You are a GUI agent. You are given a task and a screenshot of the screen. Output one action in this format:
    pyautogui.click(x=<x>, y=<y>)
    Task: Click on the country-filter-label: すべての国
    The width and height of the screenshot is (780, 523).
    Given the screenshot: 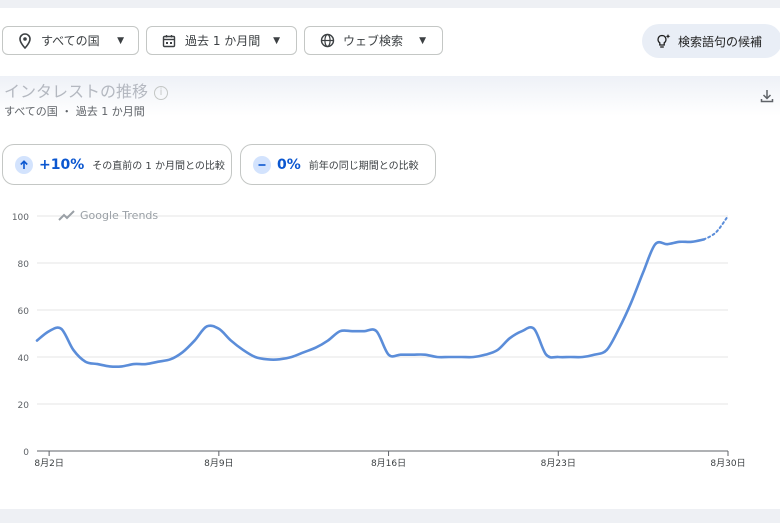 What is the action you would take?
    pyautogui.click(x=70, y=41)
    